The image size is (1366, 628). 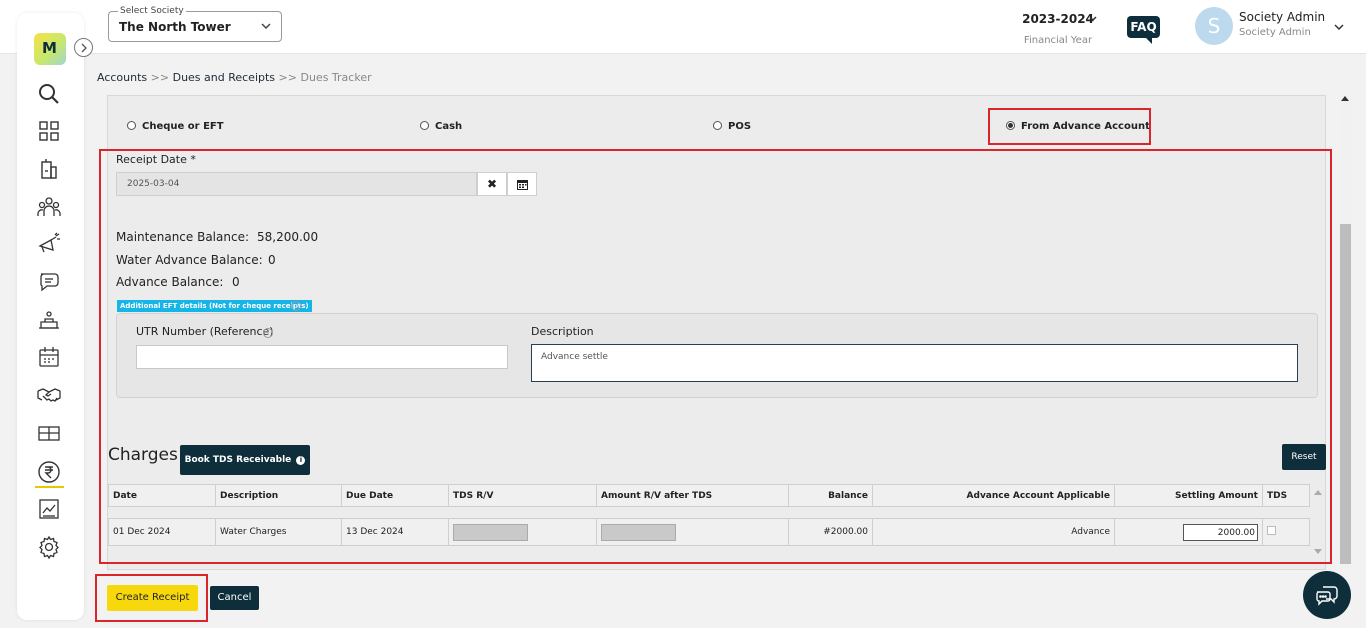 I want to click on create-receipt-button: Create Receipt, so click(x=152, y=598).